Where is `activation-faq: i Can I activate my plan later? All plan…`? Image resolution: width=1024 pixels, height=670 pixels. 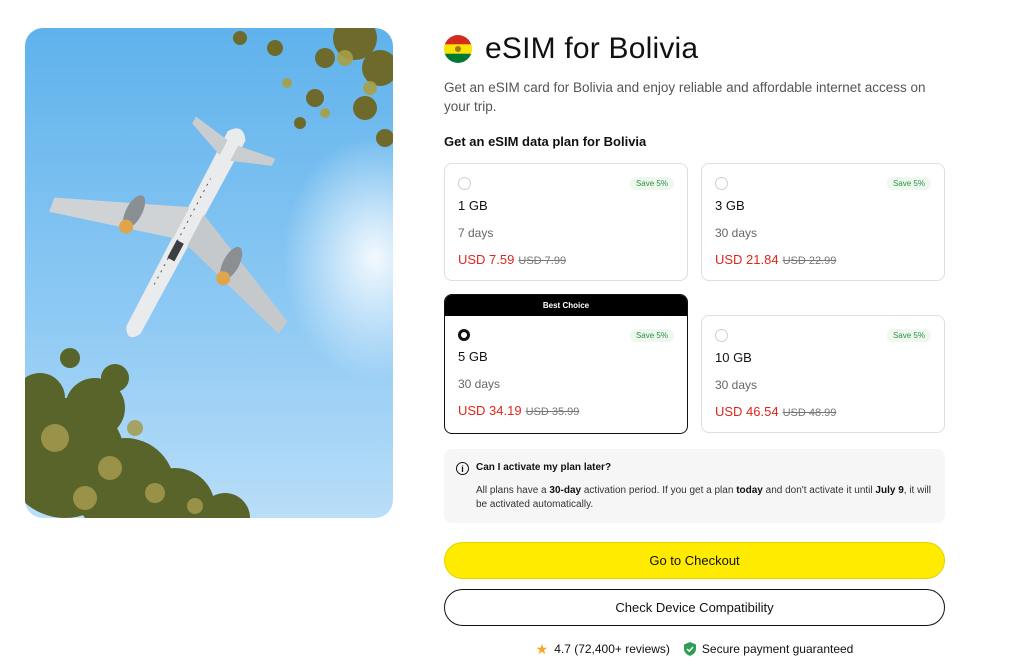
activation-faq: i Can I activate my plan later? All plan… is located at coordinates (694, 486).